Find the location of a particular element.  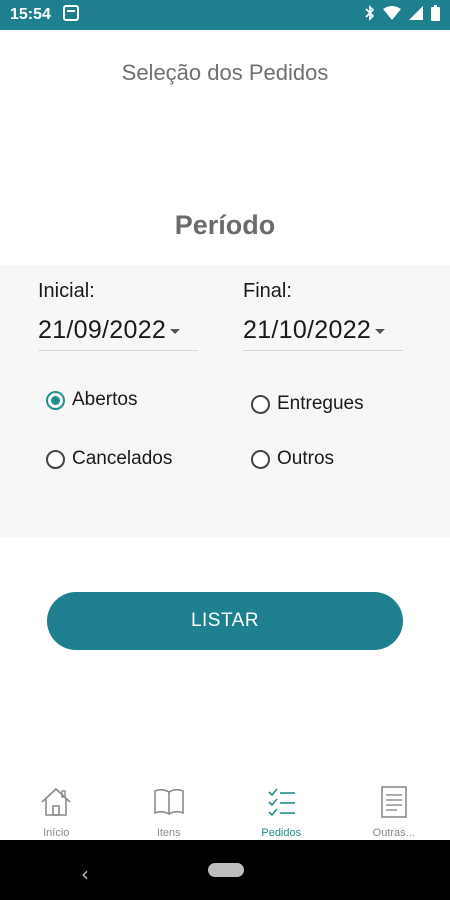

end-date-select: 21/10/2022 is located at coordinates (323, 330).